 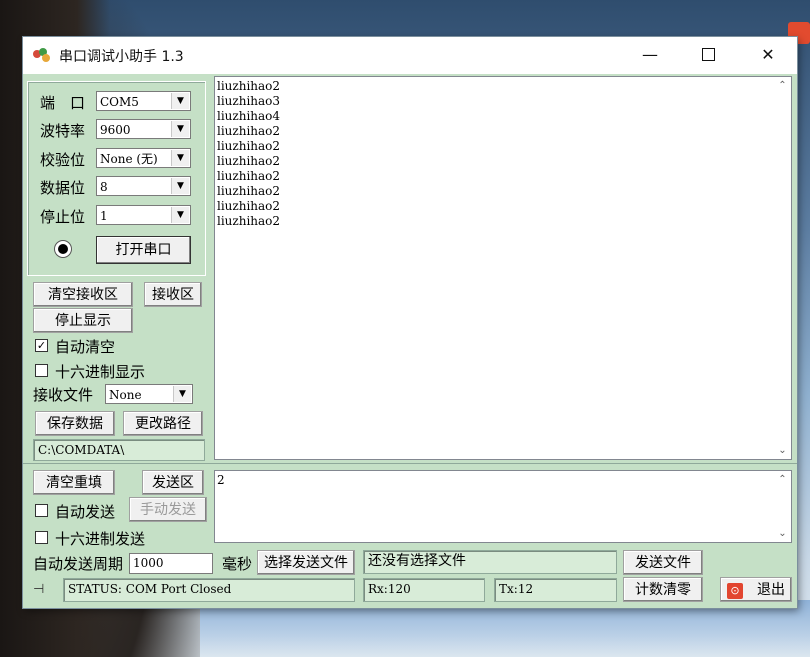 What do you see at coordinates (410, 463) in the screenshot?
I see `section-divider` at bounding box center [410, 463].